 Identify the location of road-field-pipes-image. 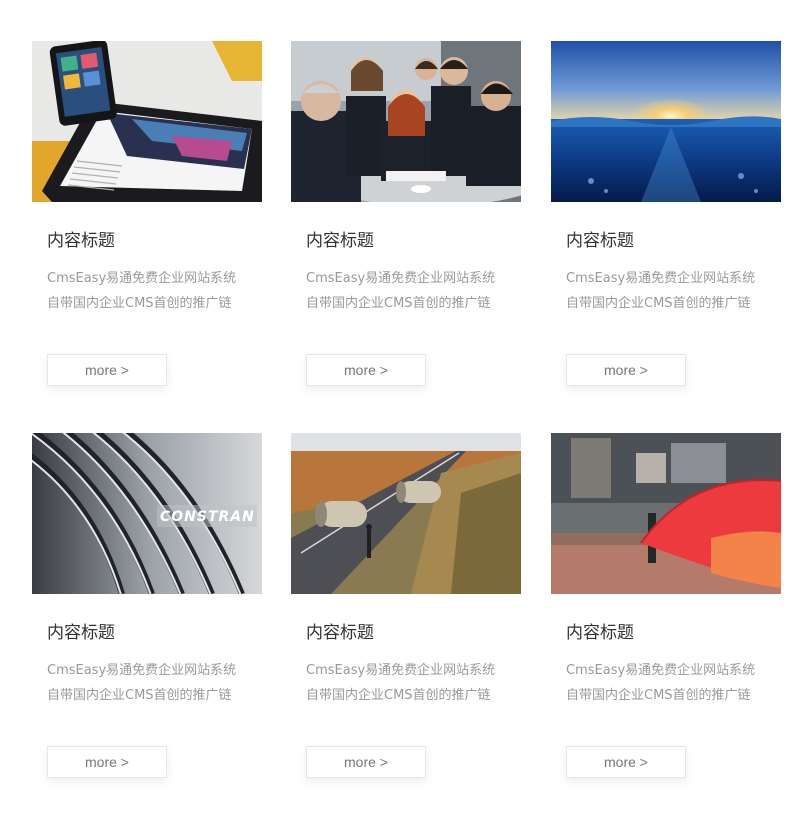
(406, 513).